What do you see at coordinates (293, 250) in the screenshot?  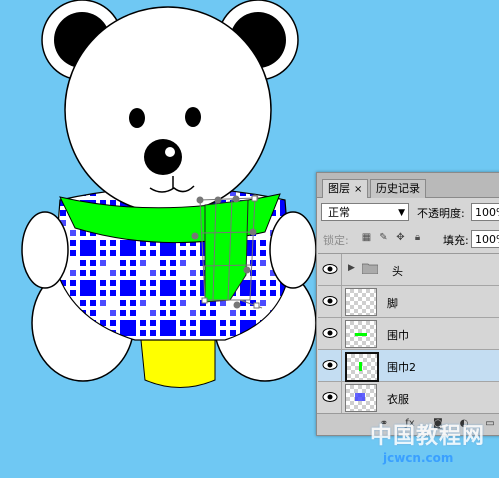 I see `right-arm` at bounding box center [293, 250].